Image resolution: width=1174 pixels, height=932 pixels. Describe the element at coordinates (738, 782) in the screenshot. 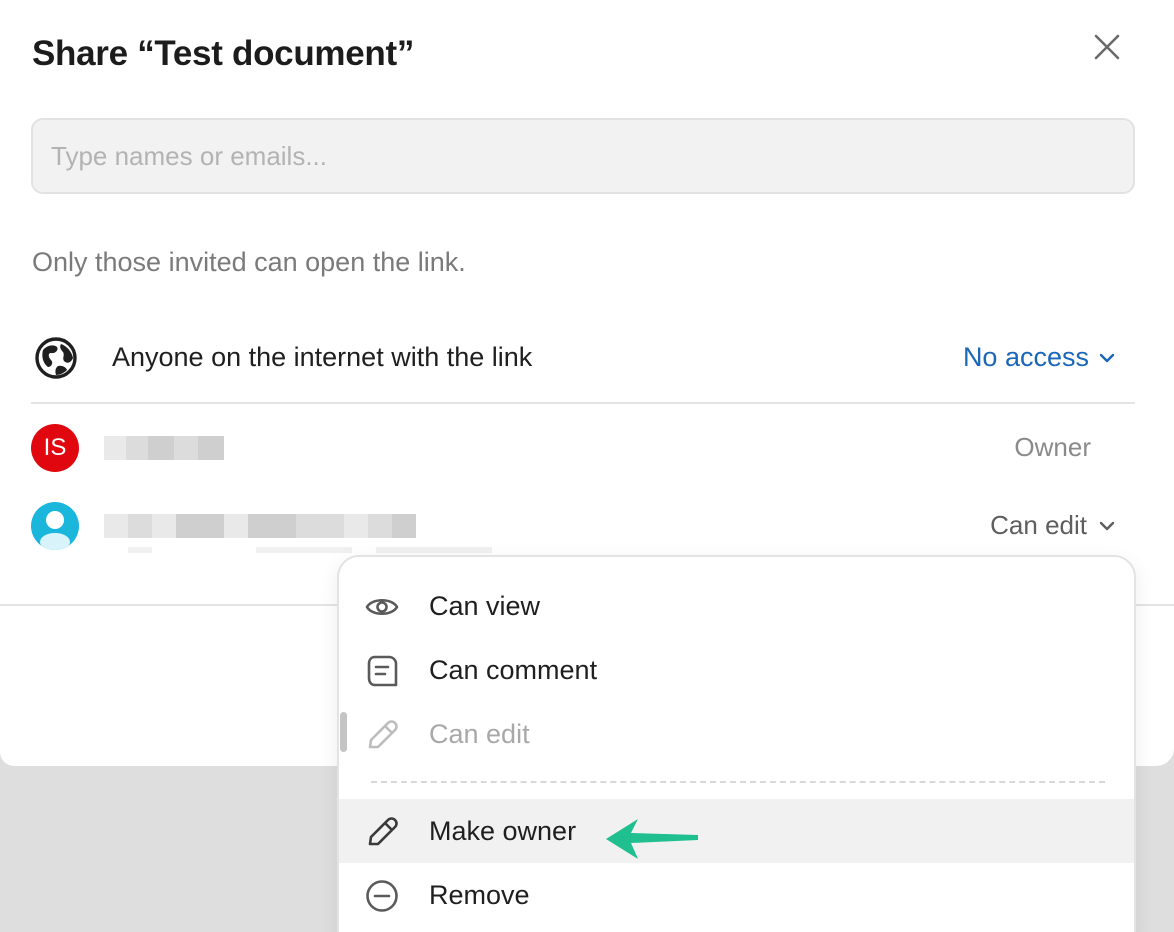

I see `menu-separator` at that location.